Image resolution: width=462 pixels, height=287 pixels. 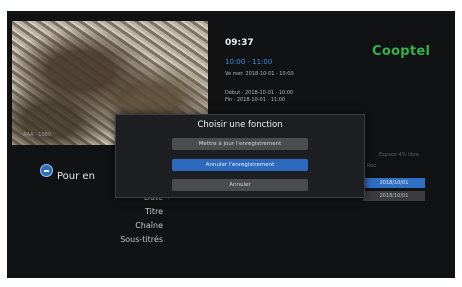 I want to click on minus-circle-icon, so click(x=46, y=170).